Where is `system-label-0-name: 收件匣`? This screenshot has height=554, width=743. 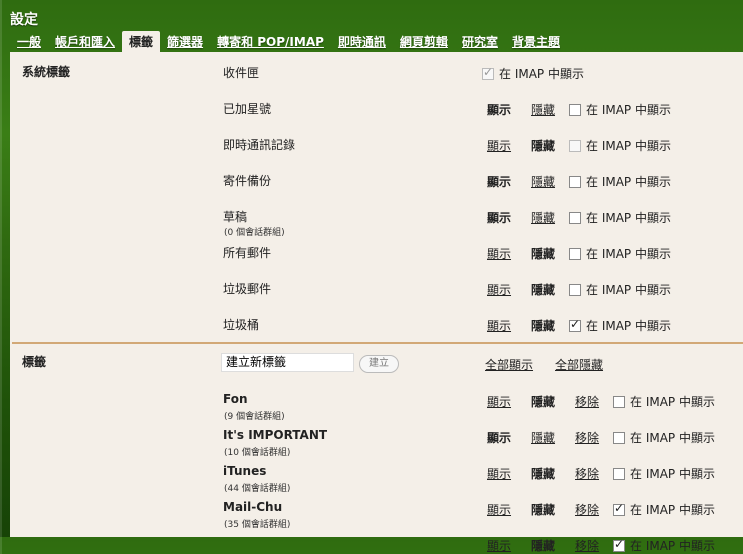 system-label-0-name: 收件匣 is located at coordinates (241, 73).